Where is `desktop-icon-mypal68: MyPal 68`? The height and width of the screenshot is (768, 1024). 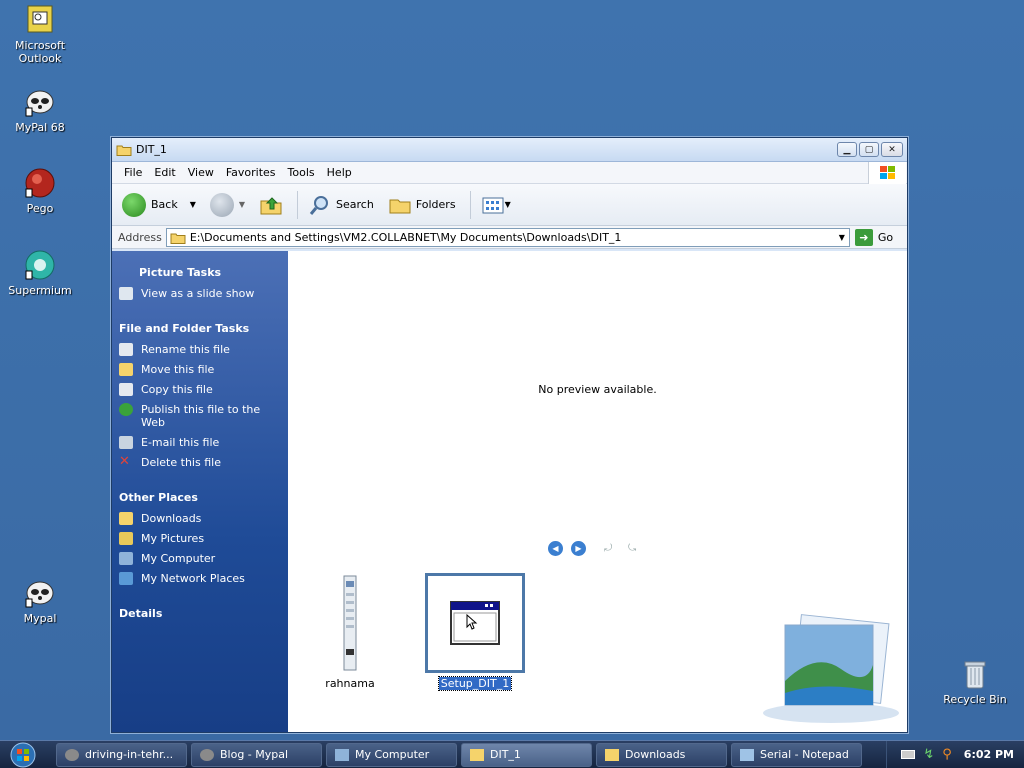 desktop-icon-mypal68: MyPal 68 is located at coordinates (40, 110).